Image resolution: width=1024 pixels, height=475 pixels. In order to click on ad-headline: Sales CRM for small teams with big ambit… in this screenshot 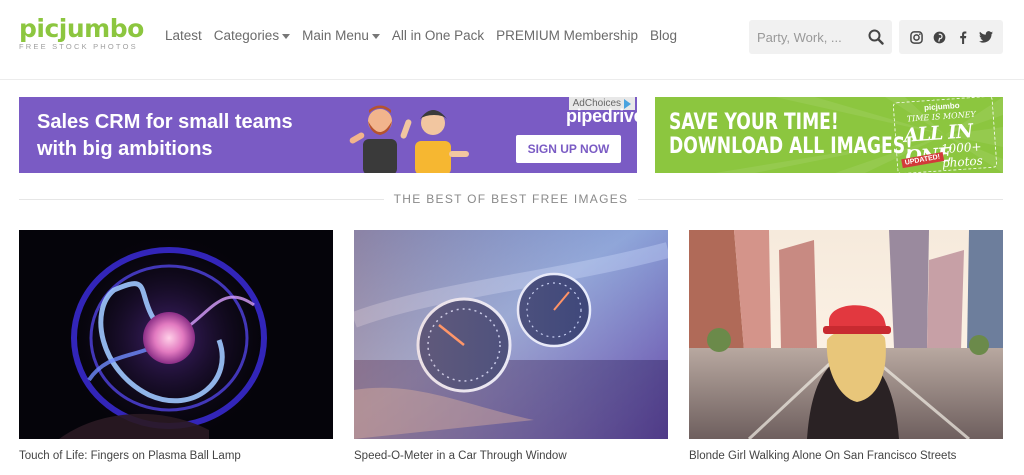, I will do `click(165, 136)`.